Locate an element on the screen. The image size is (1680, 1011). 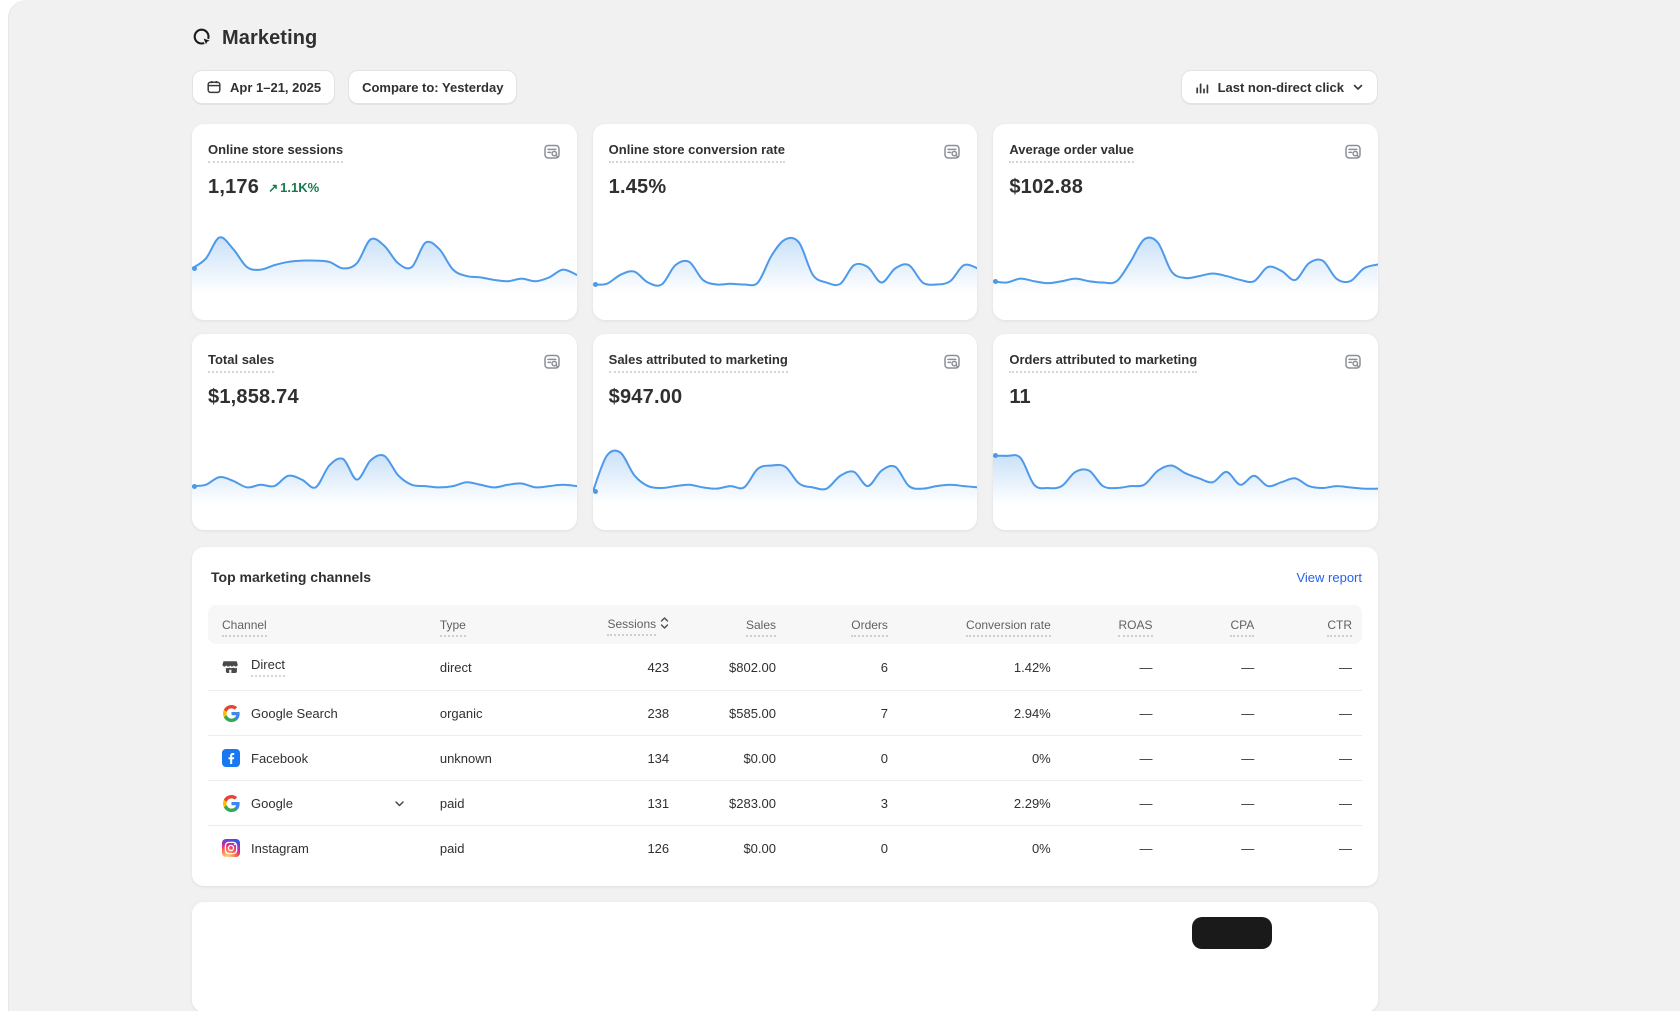
metric-change-badge: ↗ 1.1K% is located at coordinates (293, 187).